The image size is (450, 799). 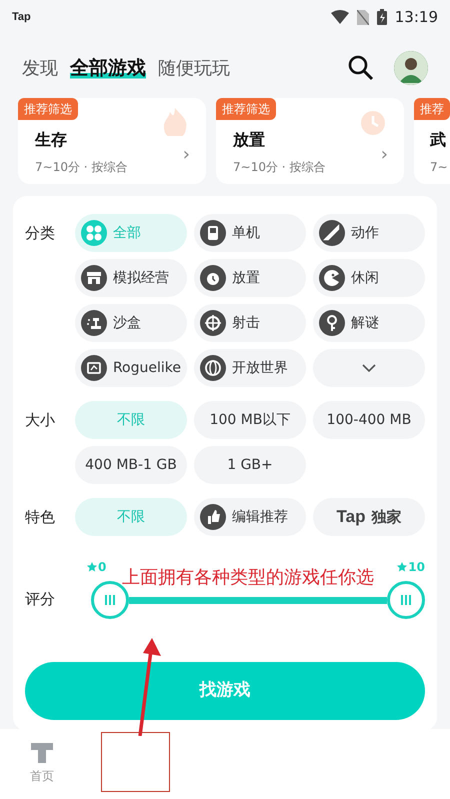 What do you see at coordinates (213, 233) in the screenshot?
I see `handheld-console-icon` at bounding box center [213, 233].